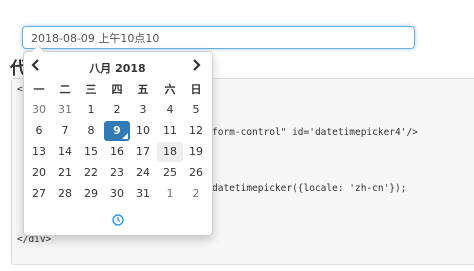  Describe the element at coordinates (309, 188) in the screenshot. I see `code-line: datetimepicker({locale: 'zh-cn'});` at that location.